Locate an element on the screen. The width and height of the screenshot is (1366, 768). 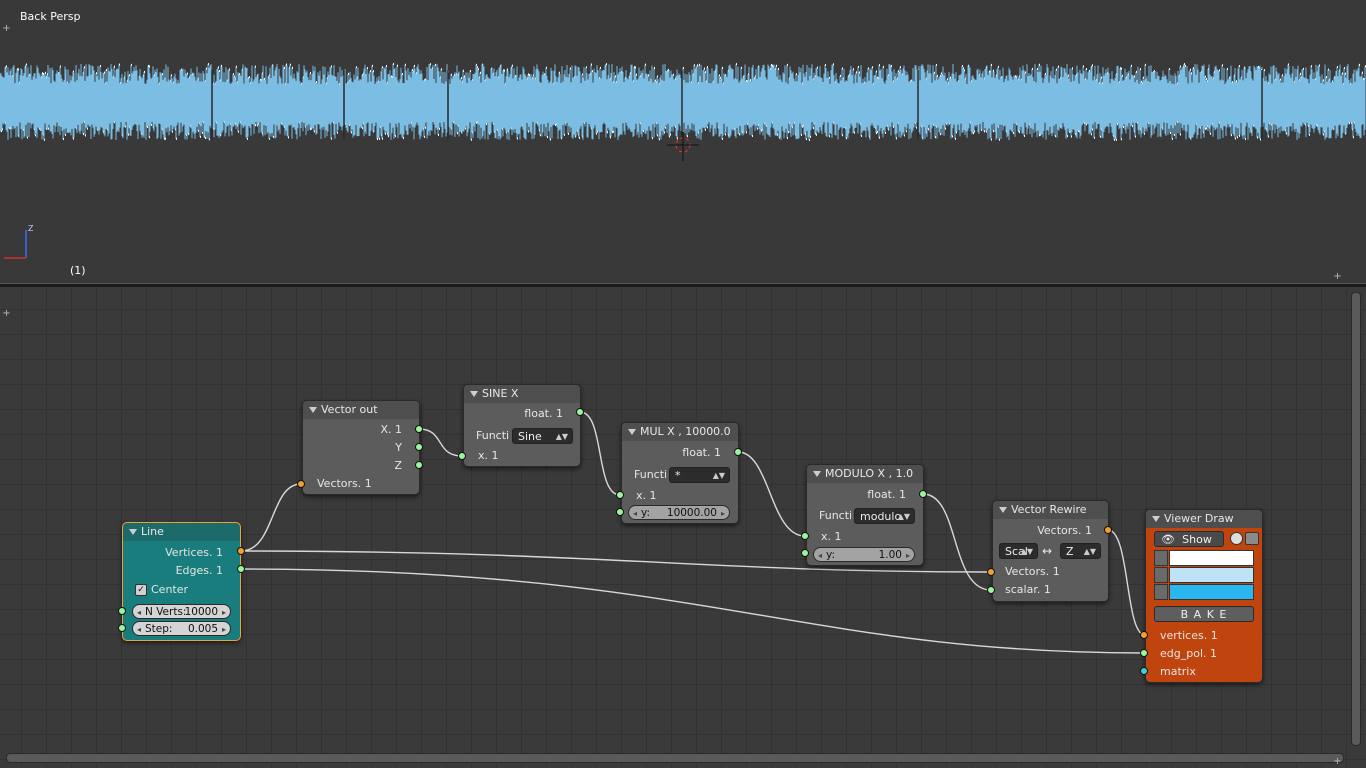
vector-out-node-header: Vector out is located at coordinates (361, 410).